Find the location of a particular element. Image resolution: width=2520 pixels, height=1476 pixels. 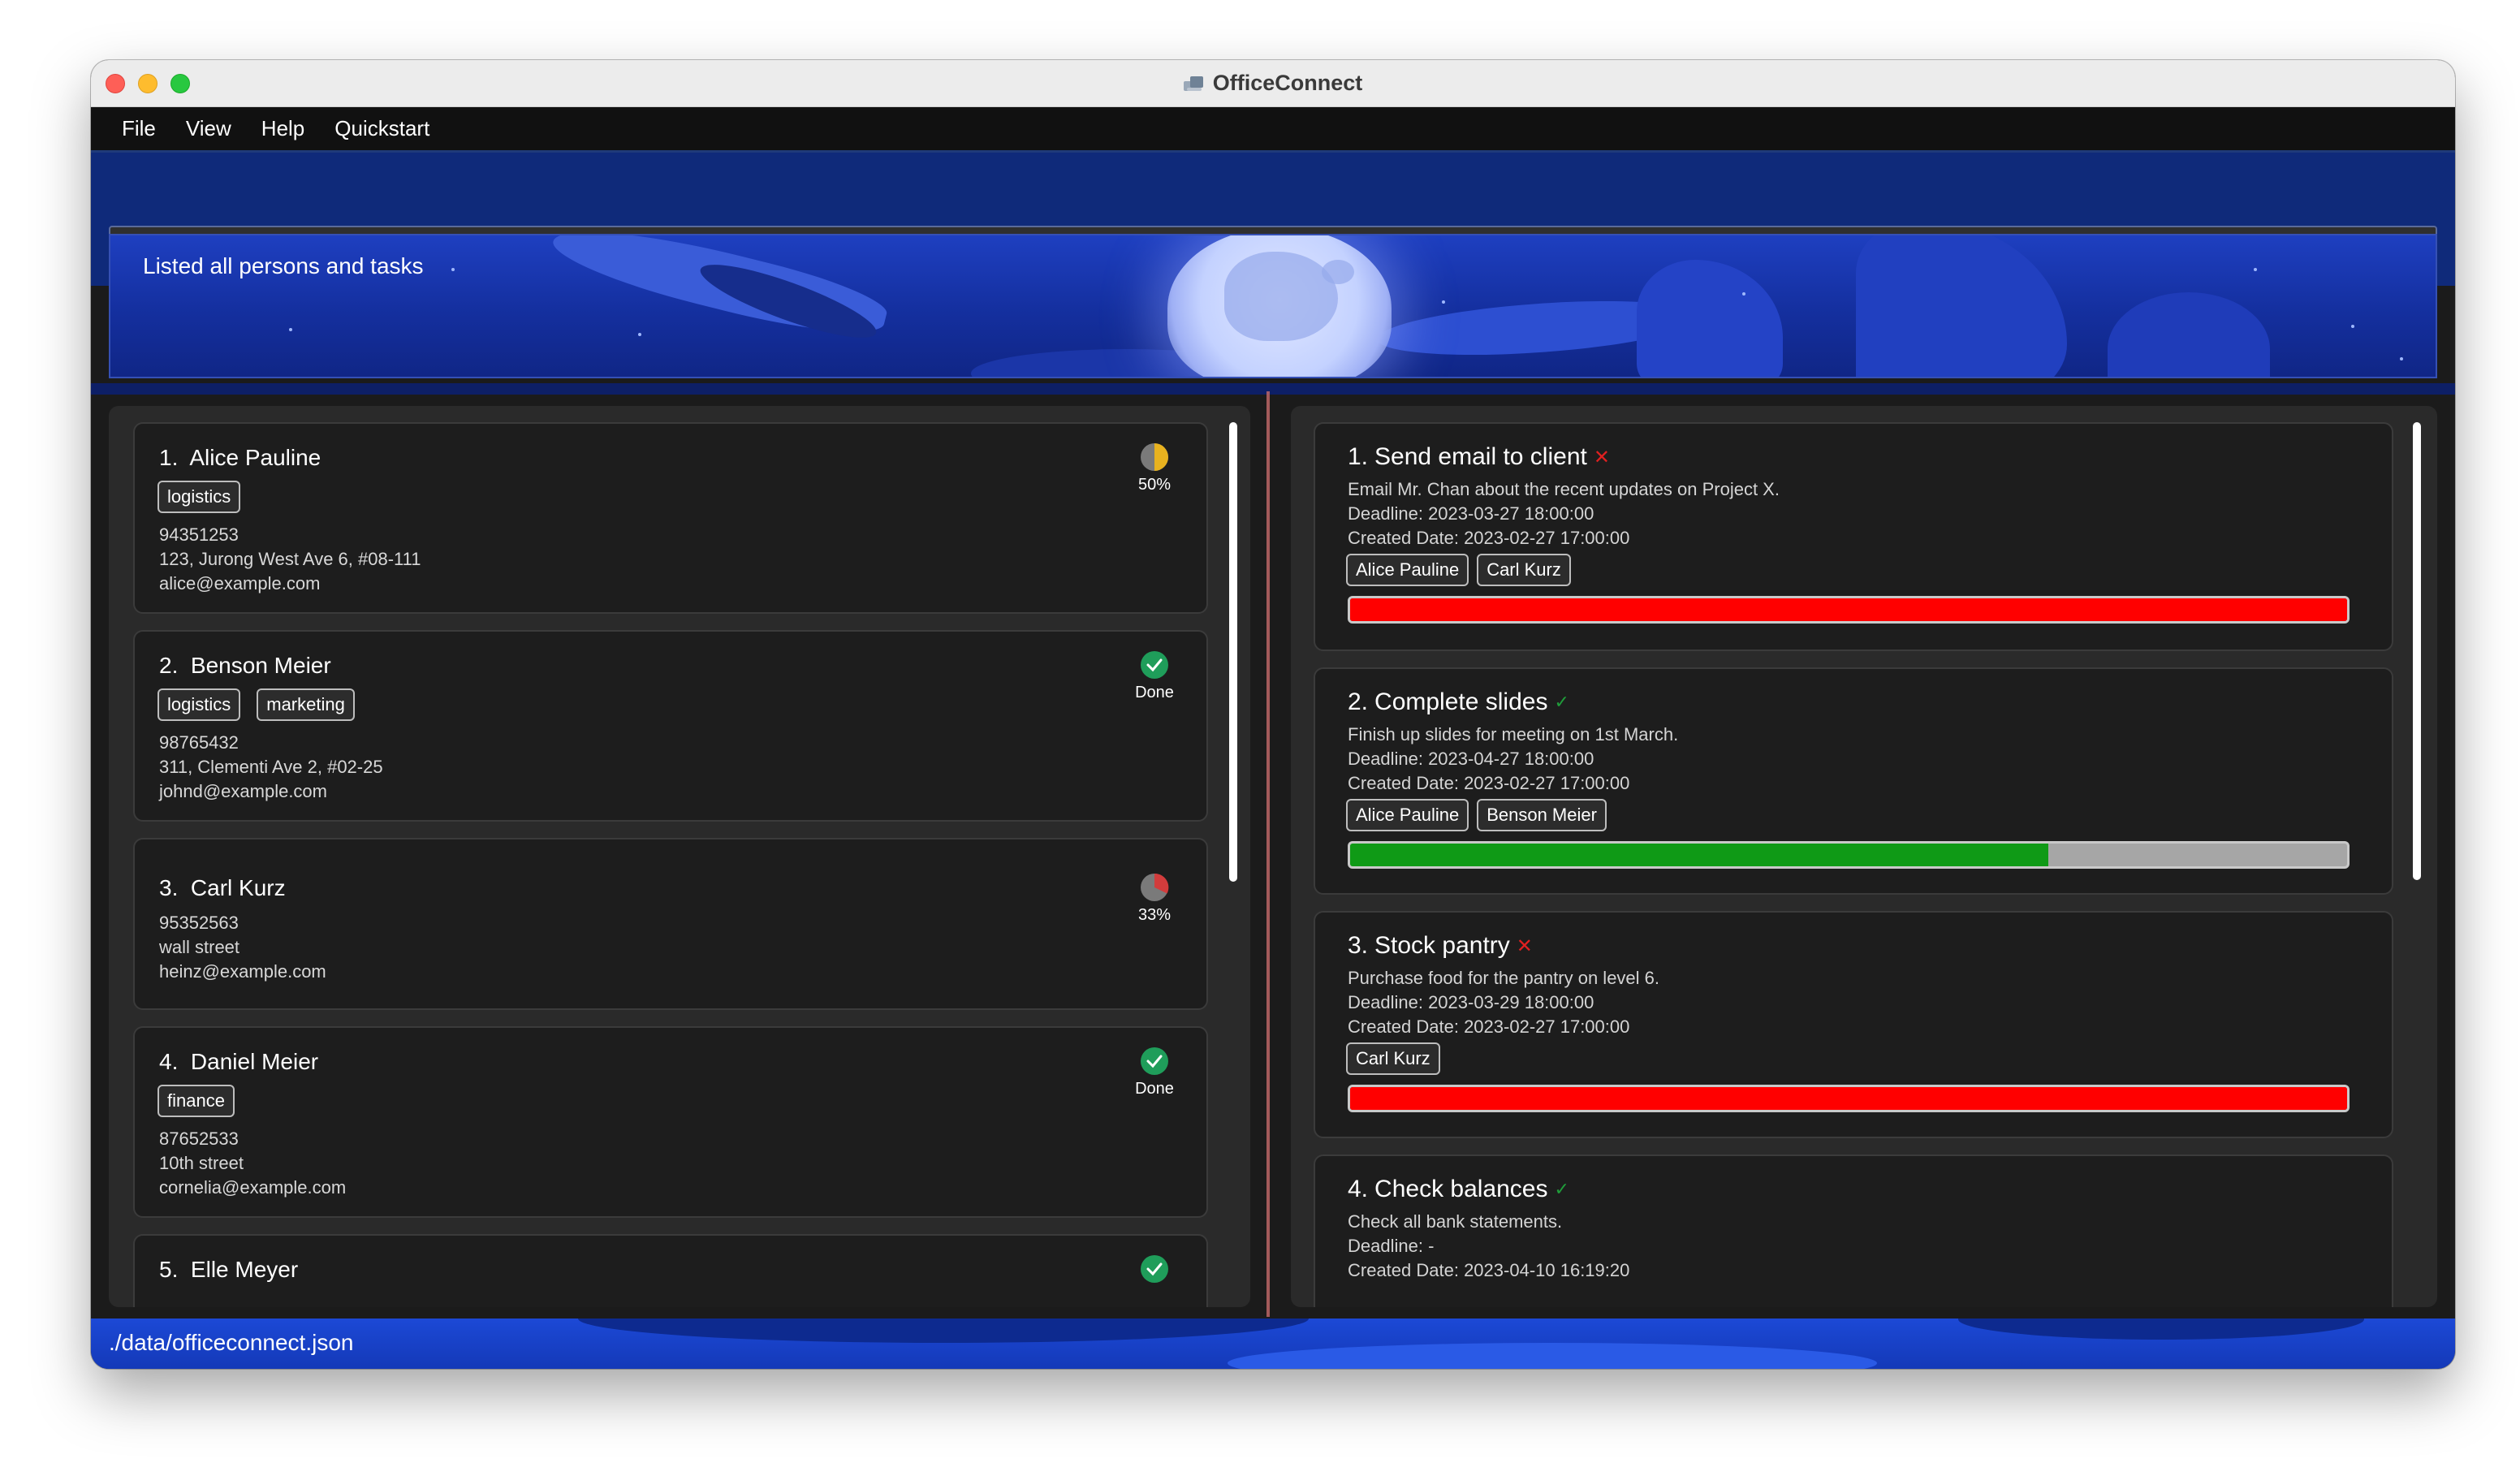

person-address: 123, Jurong West Ave 6, #08-111 is located at coordinates (290, 559).